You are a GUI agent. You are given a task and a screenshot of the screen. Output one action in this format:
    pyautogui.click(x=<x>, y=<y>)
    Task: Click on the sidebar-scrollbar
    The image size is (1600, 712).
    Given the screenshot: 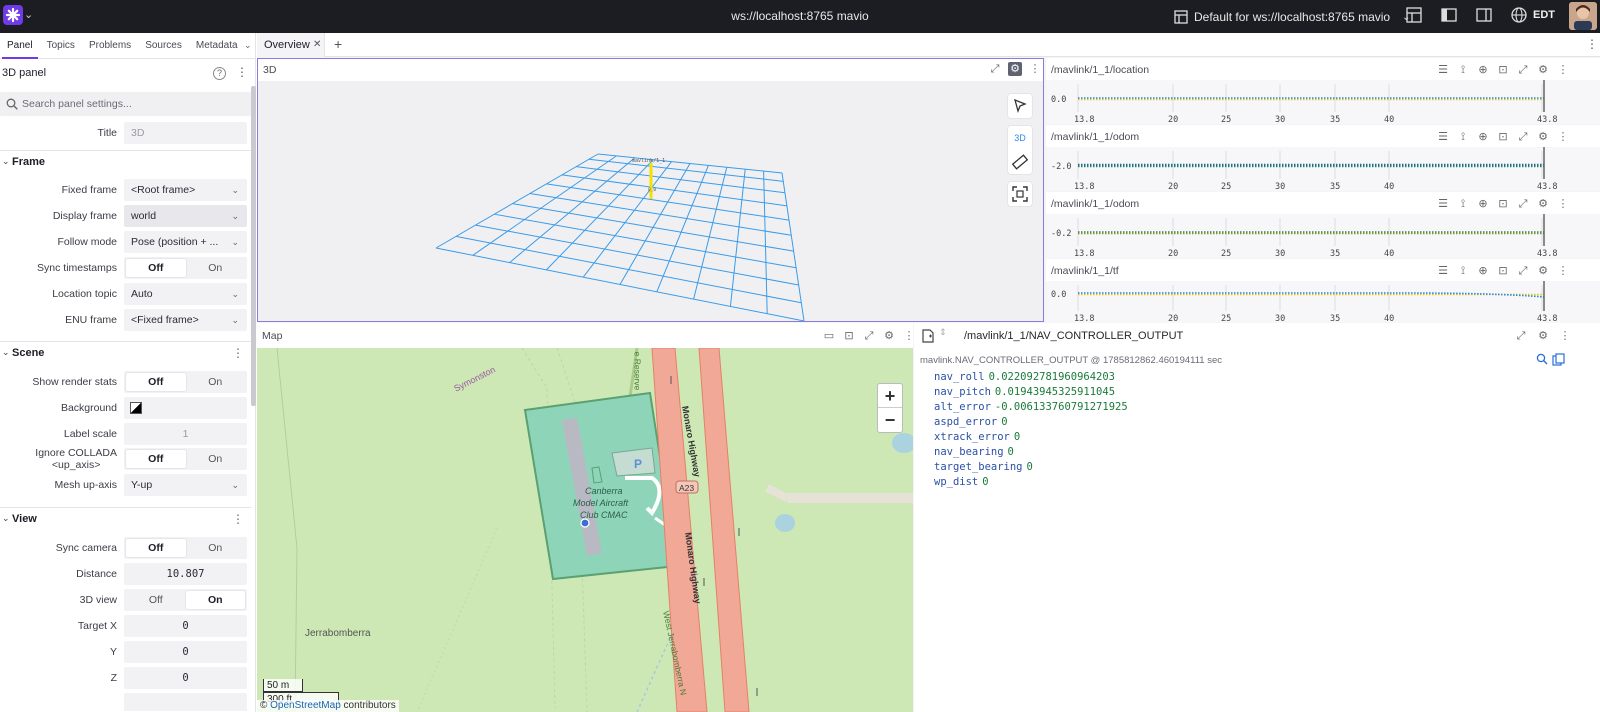 What is the action you would take?
    pyautogui.click(x=253, y=246)
    